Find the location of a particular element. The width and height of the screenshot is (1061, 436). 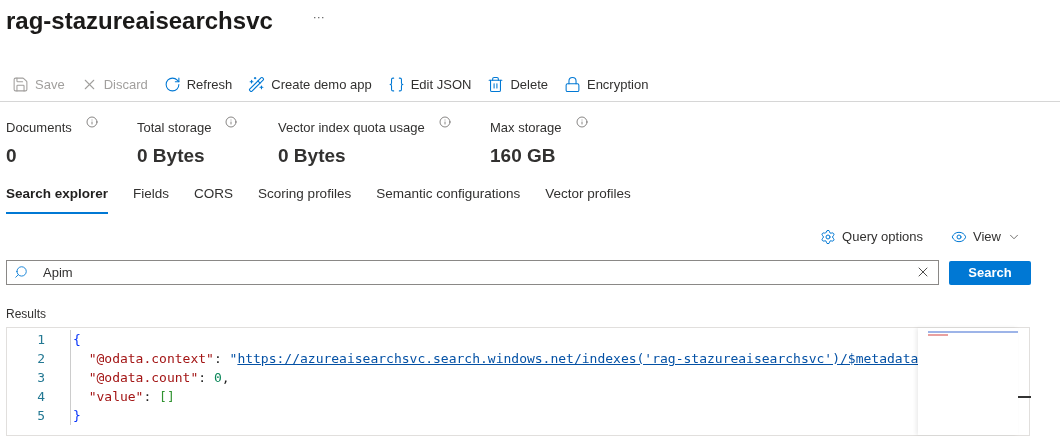

line-number: 4 is located at coordinates (40, 396).